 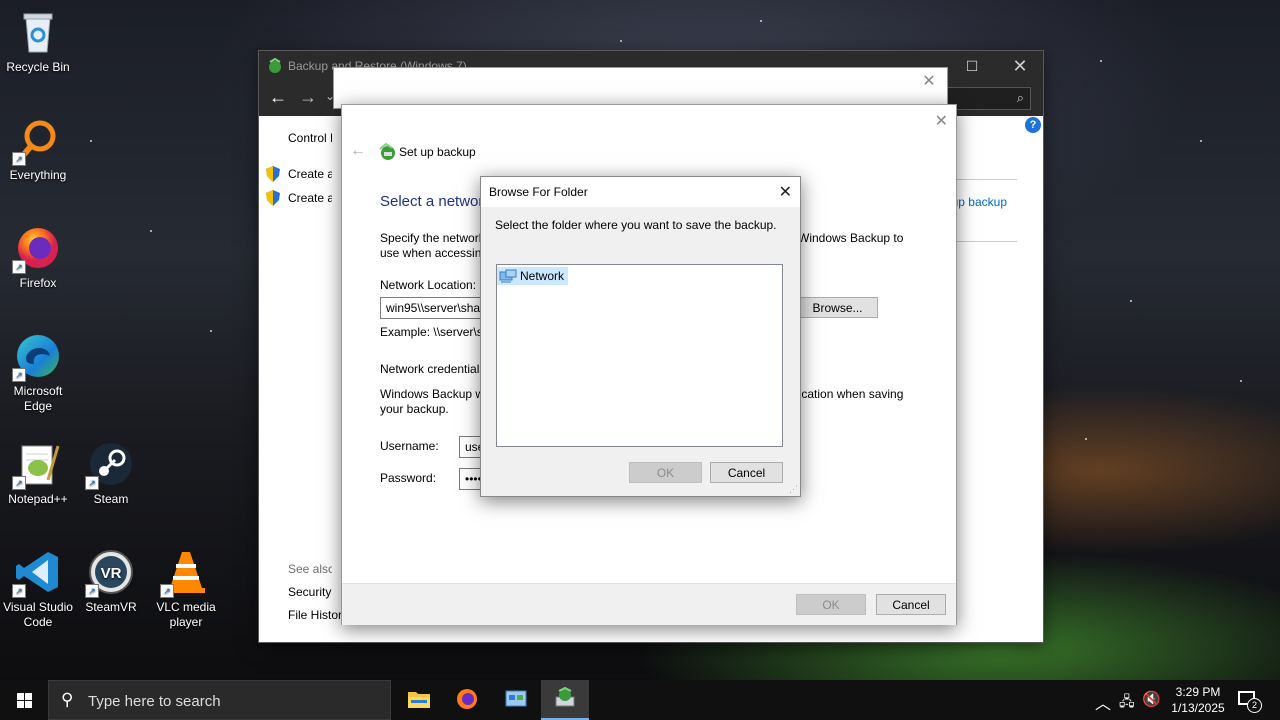 I want to click on desktop-icon-notepadpp: ↗ Notepad++, so click(x=38, y=473).